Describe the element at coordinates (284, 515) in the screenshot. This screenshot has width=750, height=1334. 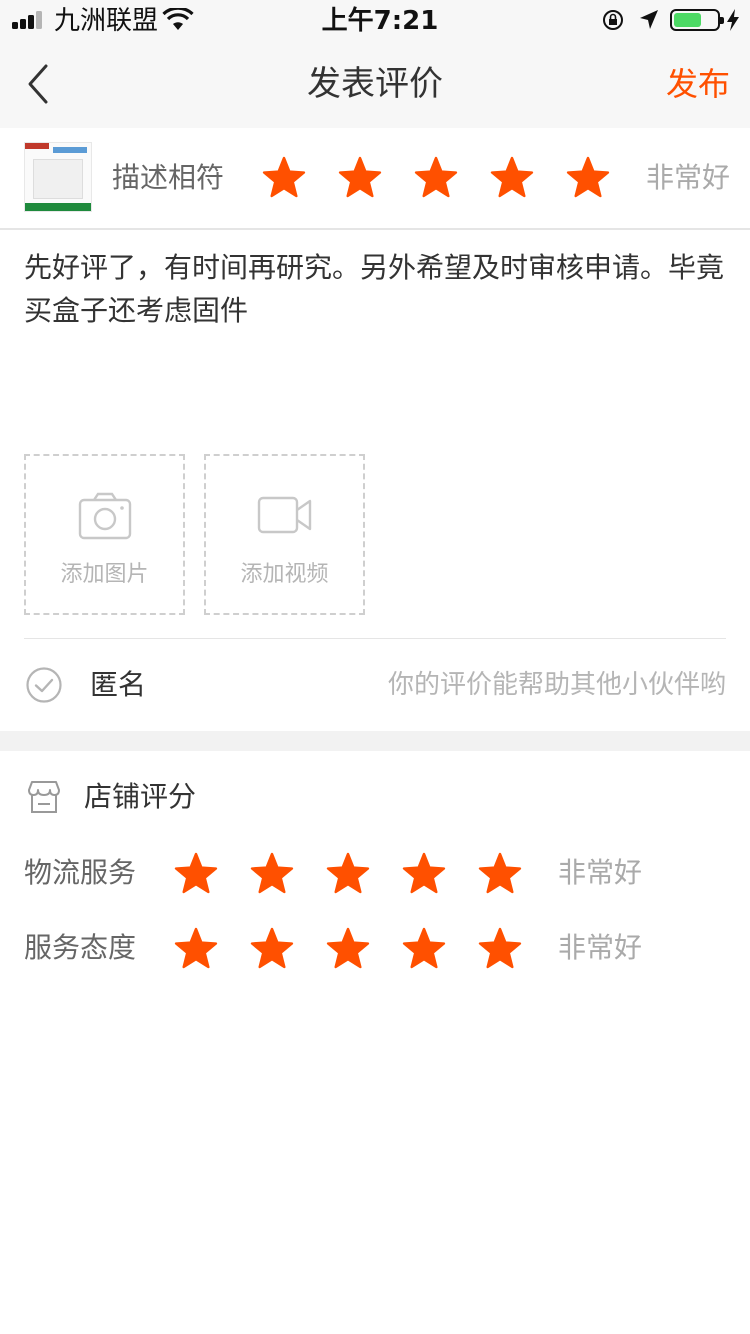
I see `video-camera-icon` at that location.